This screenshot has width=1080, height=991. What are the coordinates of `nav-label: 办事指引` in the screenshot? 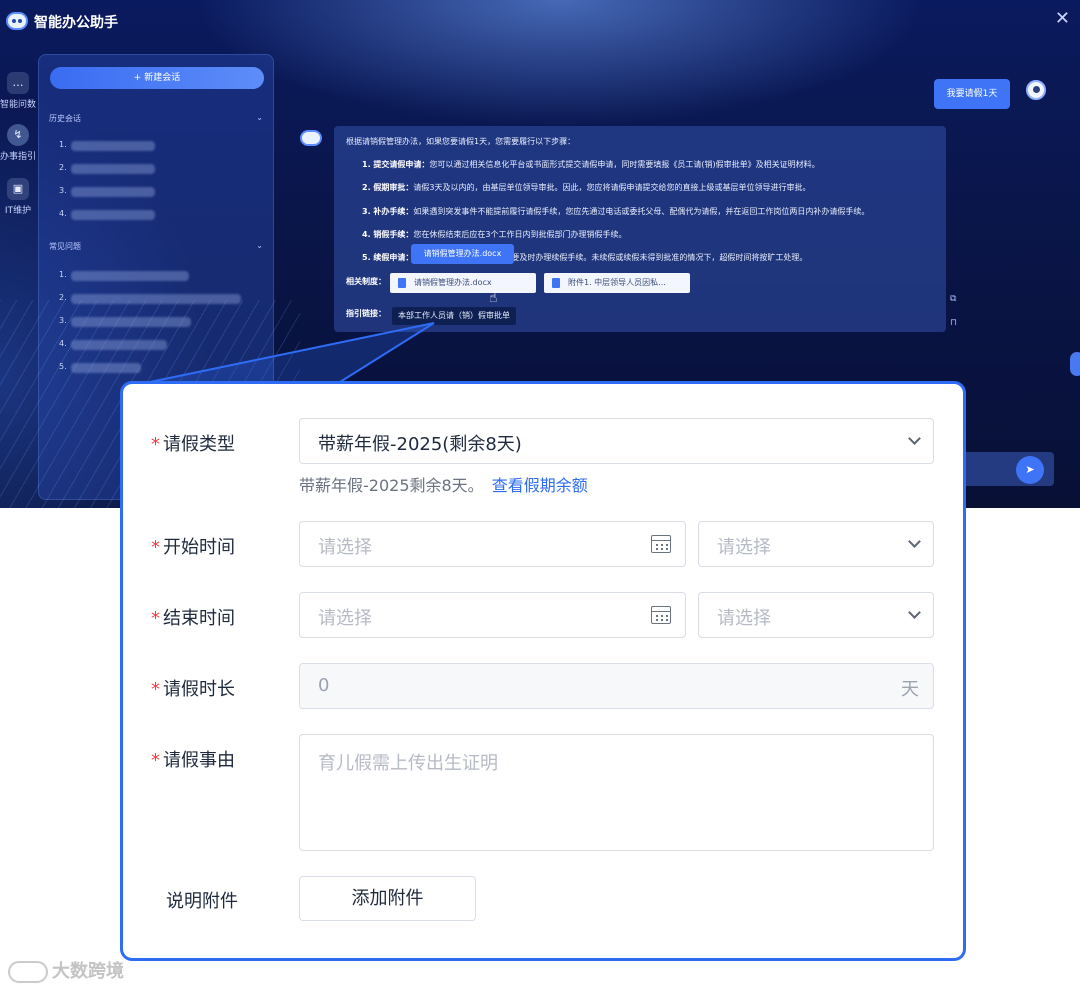 It's located at (18, 157).